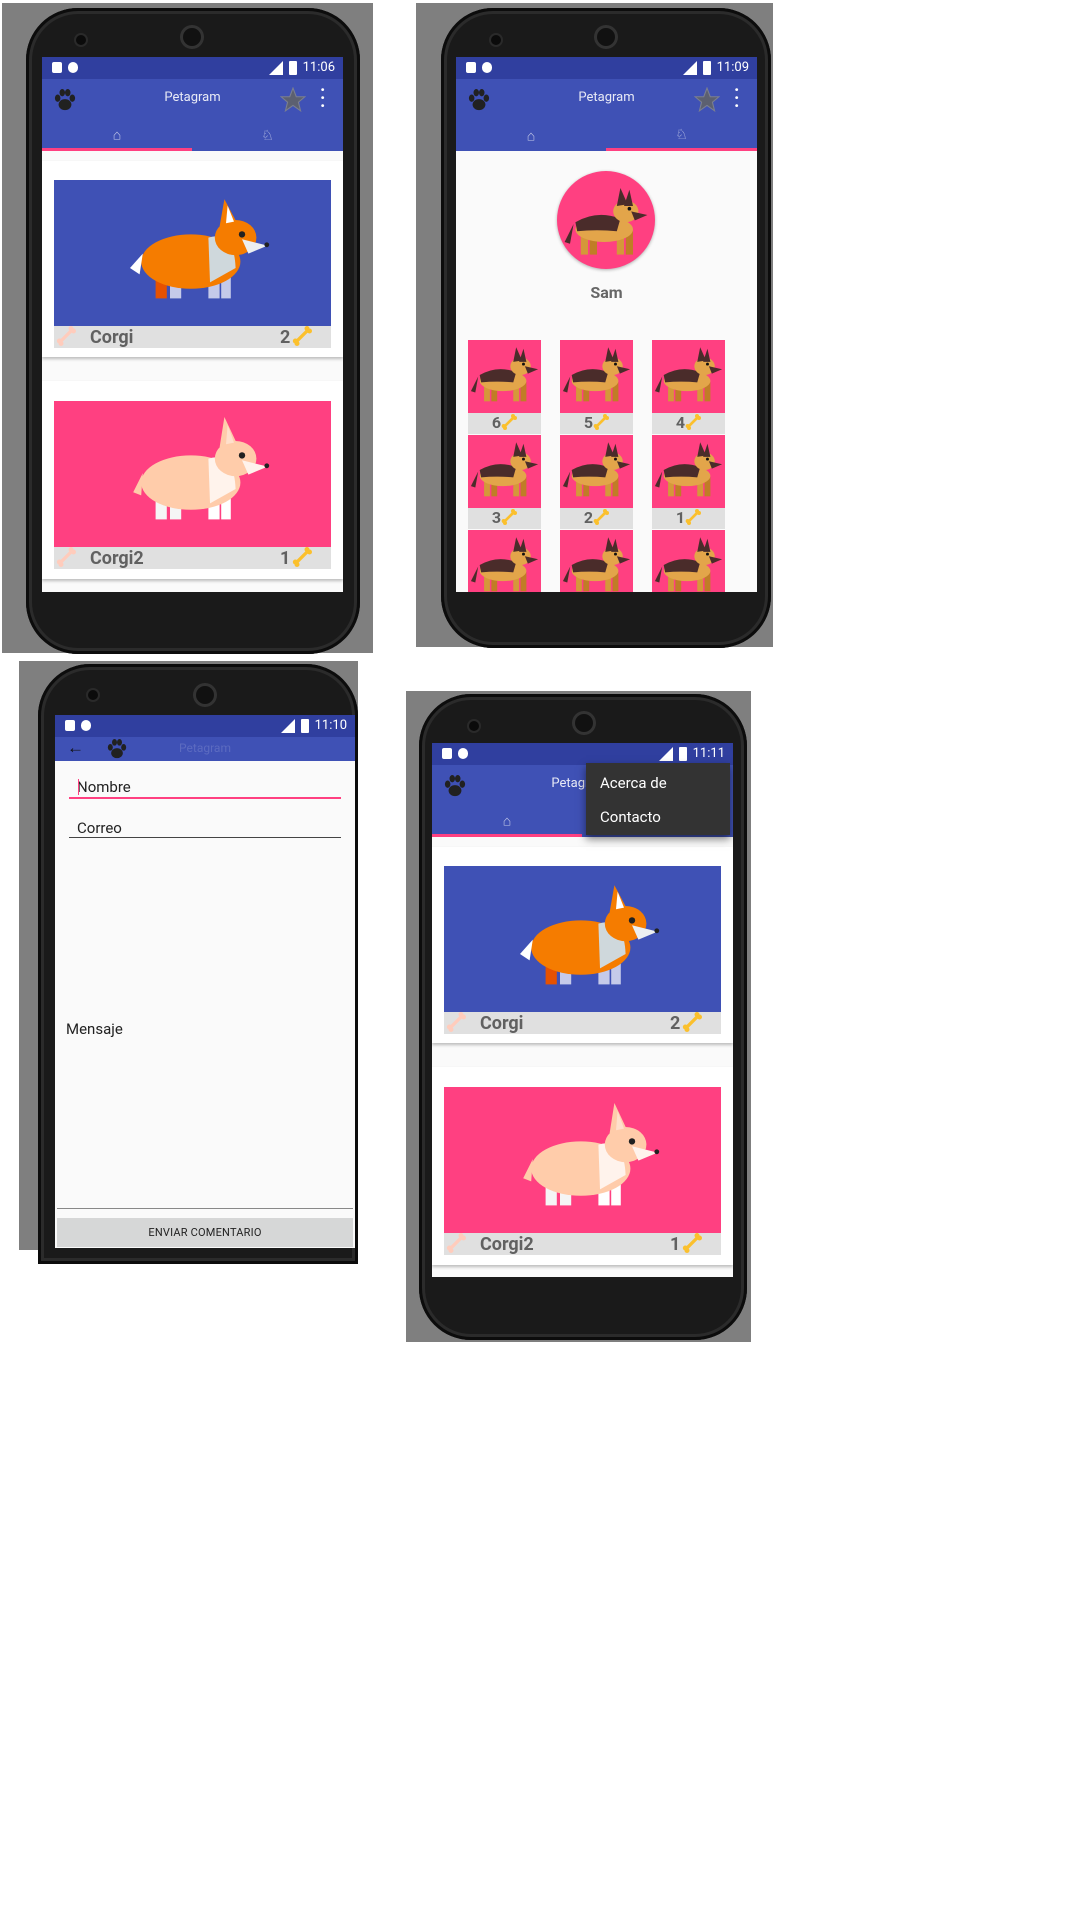 This screenshot has width=1080, height=1920. What do you see at coordinates (205, 749) in the screenshot?
I see `app-bar: ← Petagram` at bounding box center [205, 749].